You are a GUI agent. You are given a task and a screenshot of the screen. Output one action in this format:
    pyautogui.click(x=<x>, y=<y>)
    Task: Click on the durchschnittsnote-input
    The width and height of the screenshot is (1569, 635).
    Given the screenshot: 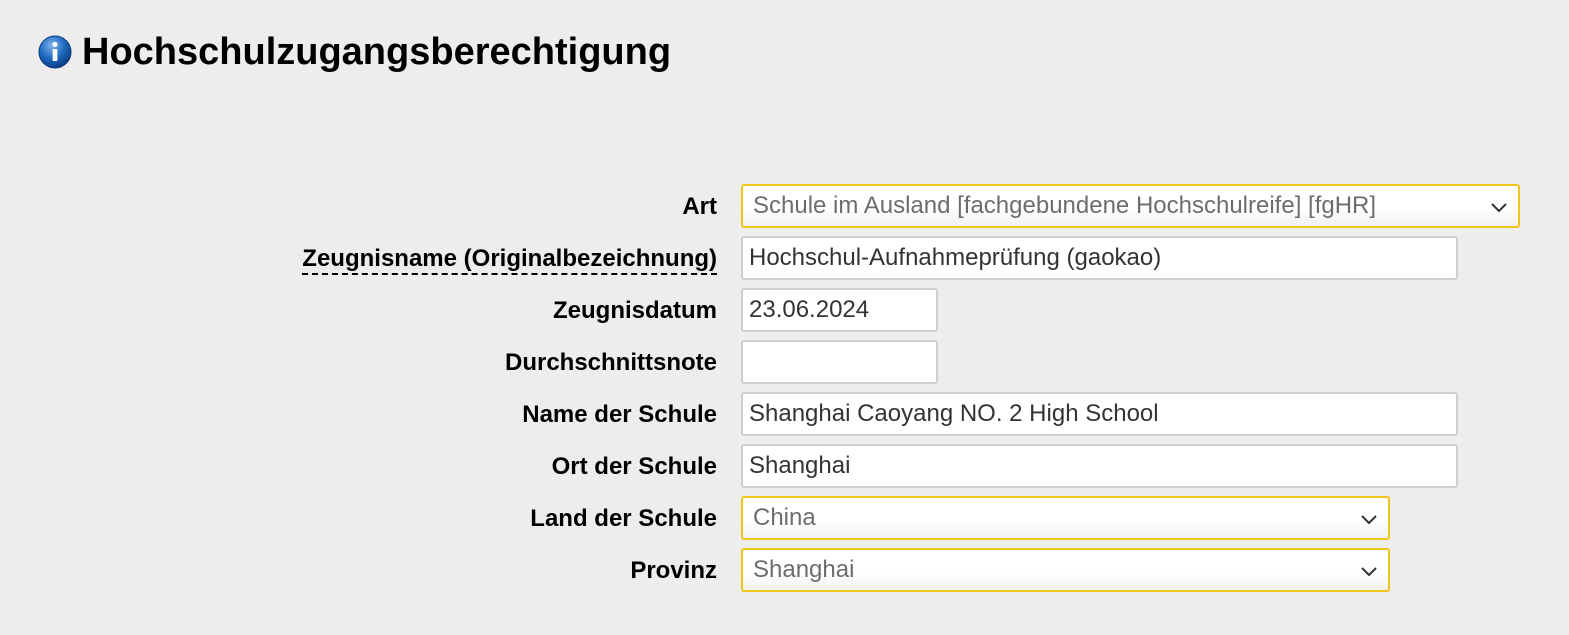 What is the action you would take?
    pyautogui.click(x=839, y=362)
    